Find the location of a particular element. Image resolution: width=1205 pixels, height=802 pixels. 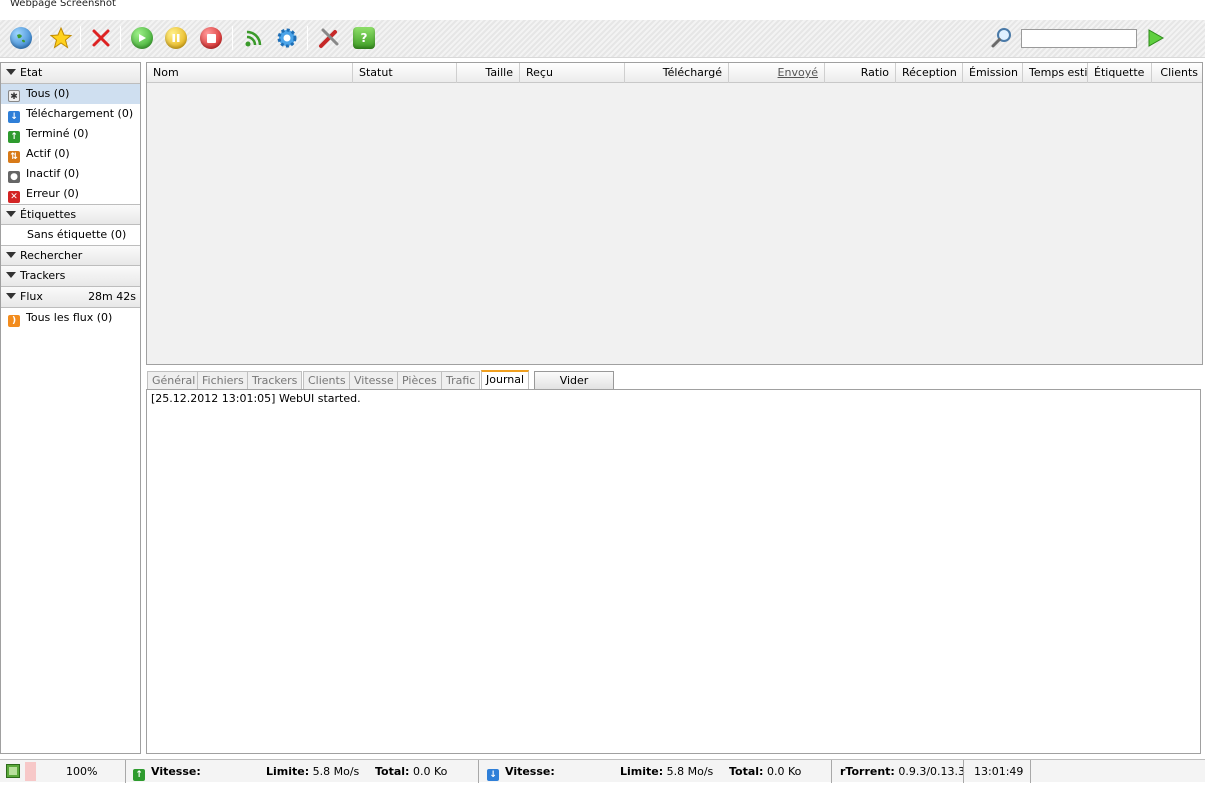

tab-chunks: Pièces is located at coordinates (419, 380).